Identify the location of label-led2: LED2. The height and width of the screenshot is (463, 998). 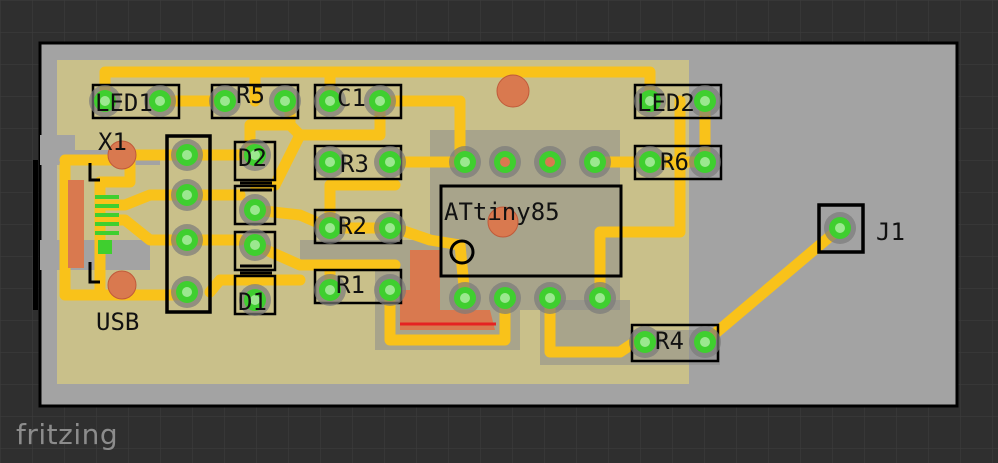
(666, 103).